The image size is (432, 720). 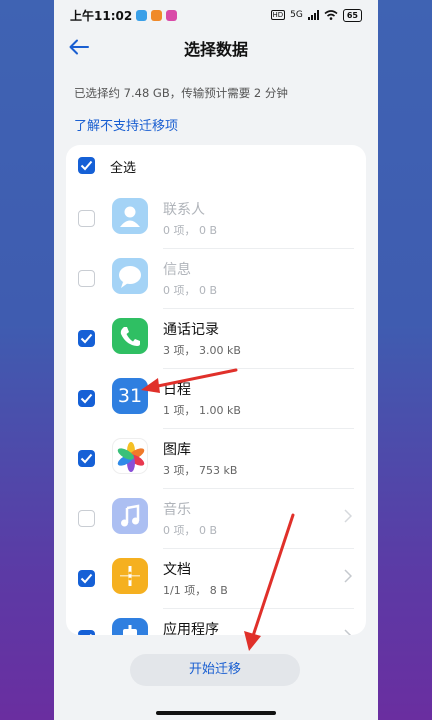 What do you see at coordinates (126, 124) in the screenshot?
I see `unsupported-items-link: 了解不支持迁移项` at bounding box center [126, 124].